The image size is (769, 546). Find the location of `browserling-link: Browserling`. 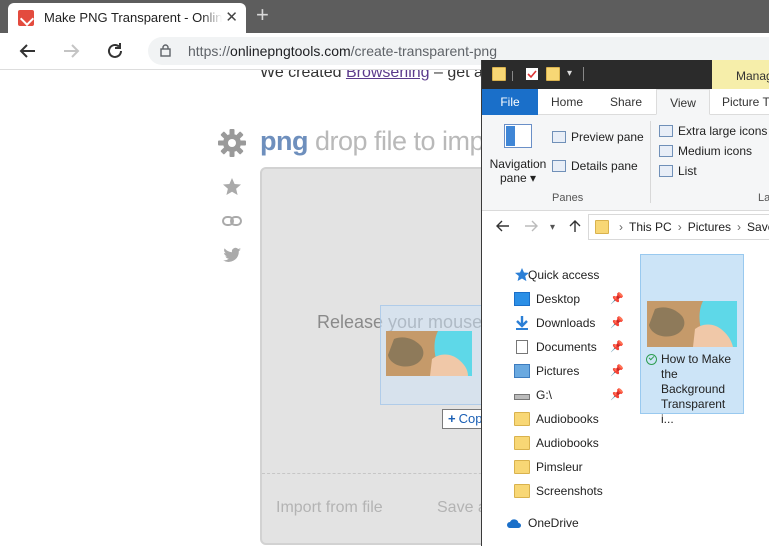

browserling-link: Browserling is located at coordinates (388, 75).